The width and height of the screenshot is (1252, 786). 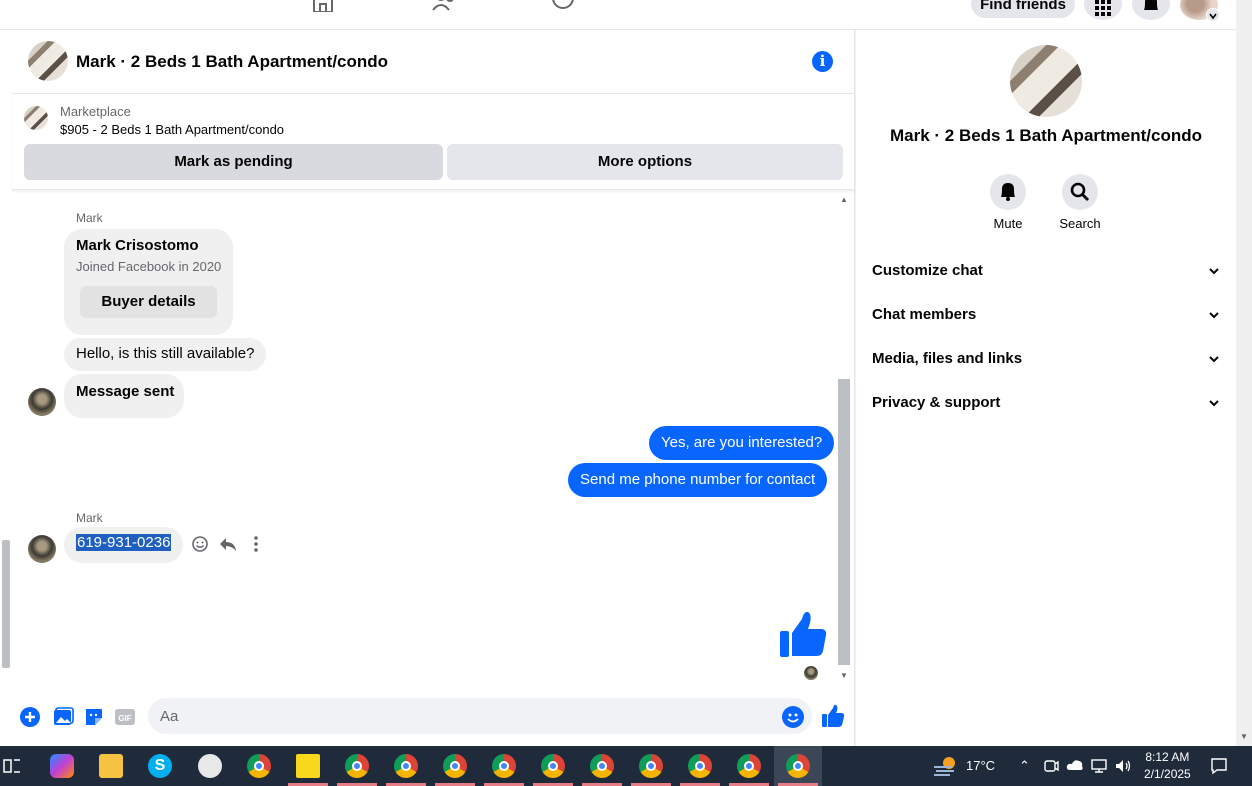 I want to click on listing-summary: $905 - 2 Beds 1 Bath Apartment/condo, so click(x=172, y=129).